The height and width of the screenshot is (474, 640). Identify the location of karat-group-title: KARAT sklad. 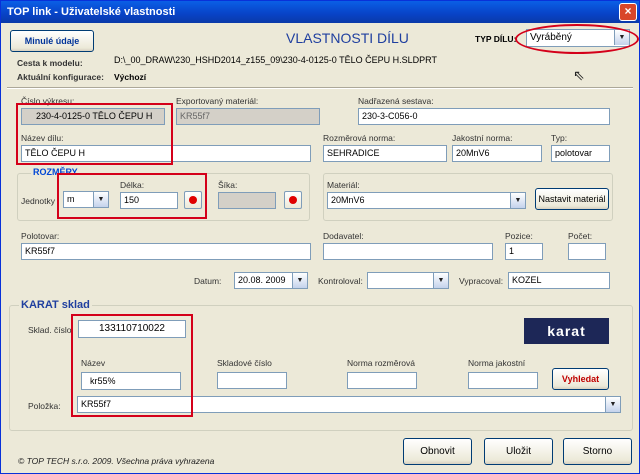
(55, 305).